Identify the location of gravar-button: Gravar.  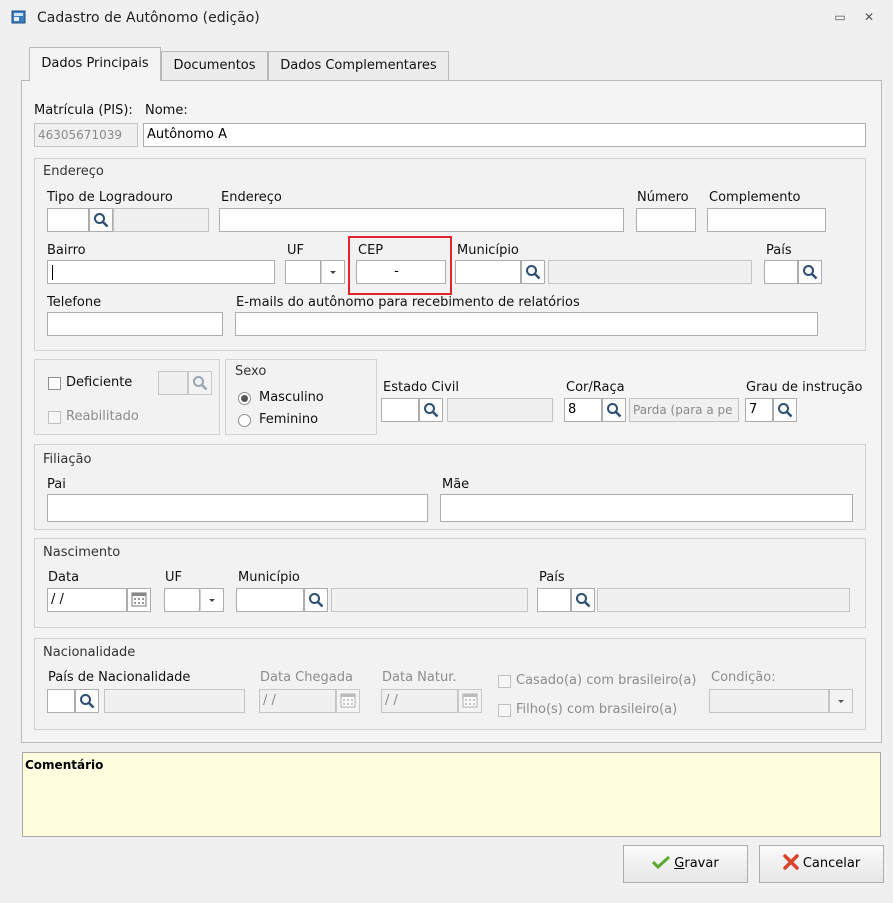
(685, 864).